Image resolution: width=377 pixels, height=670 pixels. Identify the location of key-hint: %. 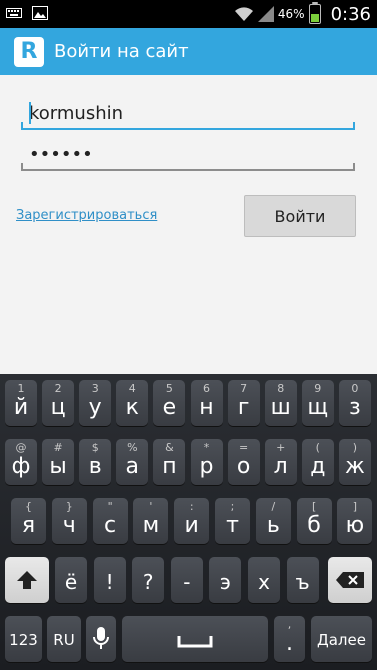
(132, 447).